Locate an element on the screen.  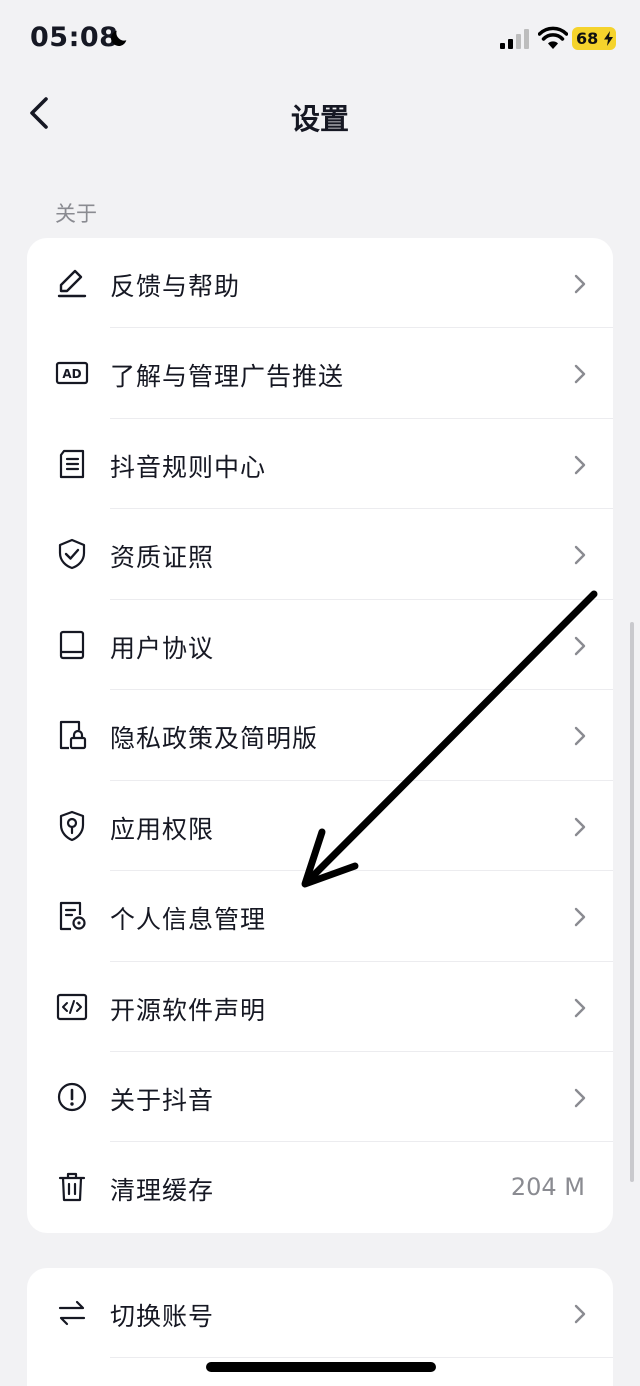
settings-item-label: 反馈与帮助 is located at coordinates (175, 286).